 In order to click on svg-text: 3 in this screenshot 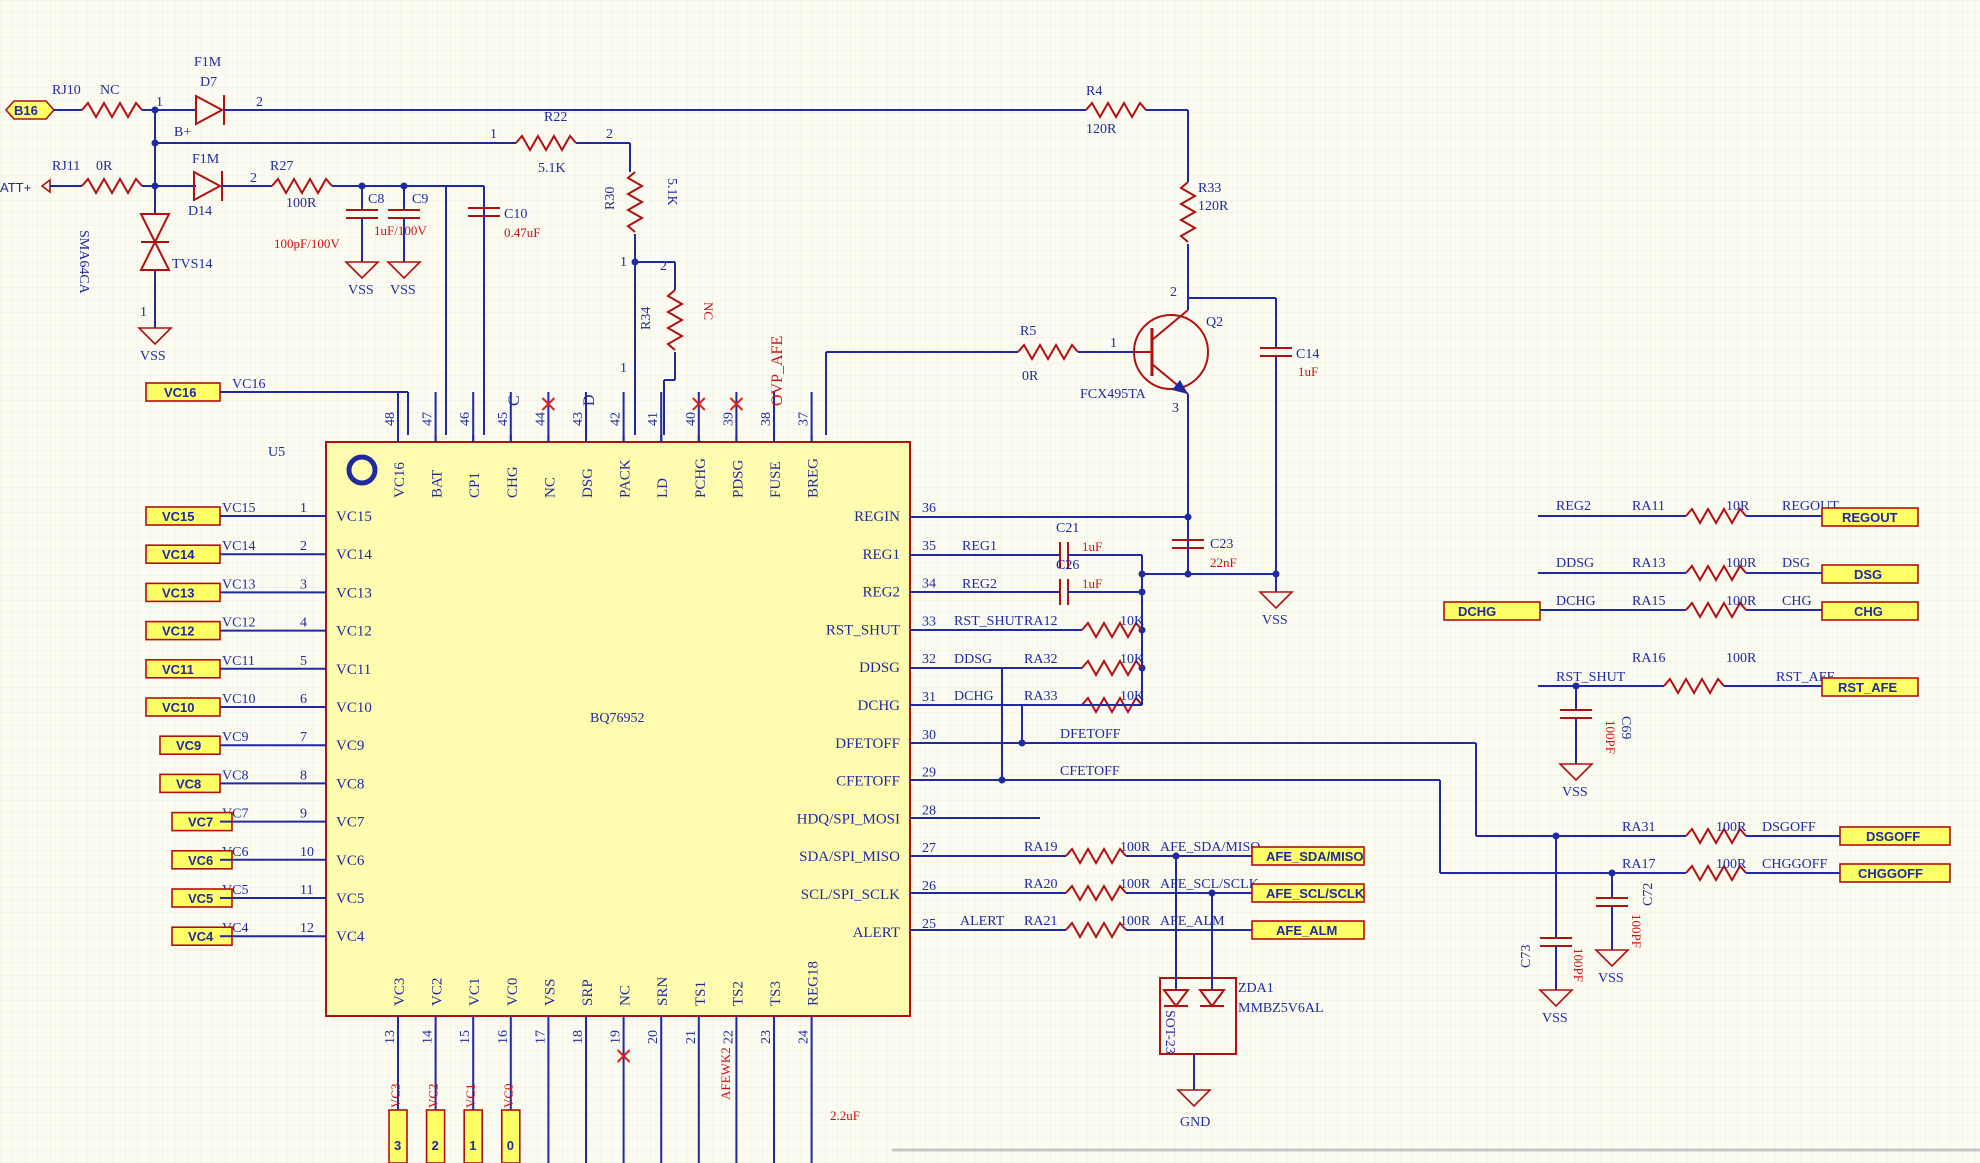, I will do `click(1175, 408)`.